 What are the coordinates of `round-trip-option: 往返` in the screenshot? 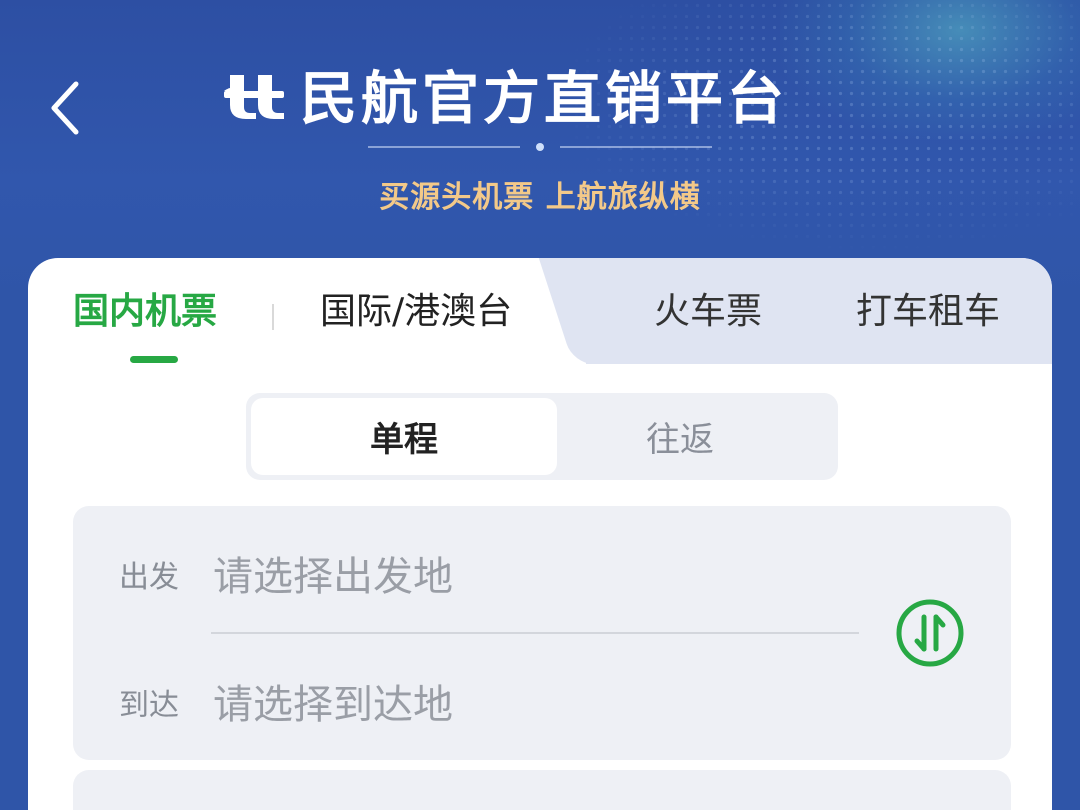 It's located at (680, 436).